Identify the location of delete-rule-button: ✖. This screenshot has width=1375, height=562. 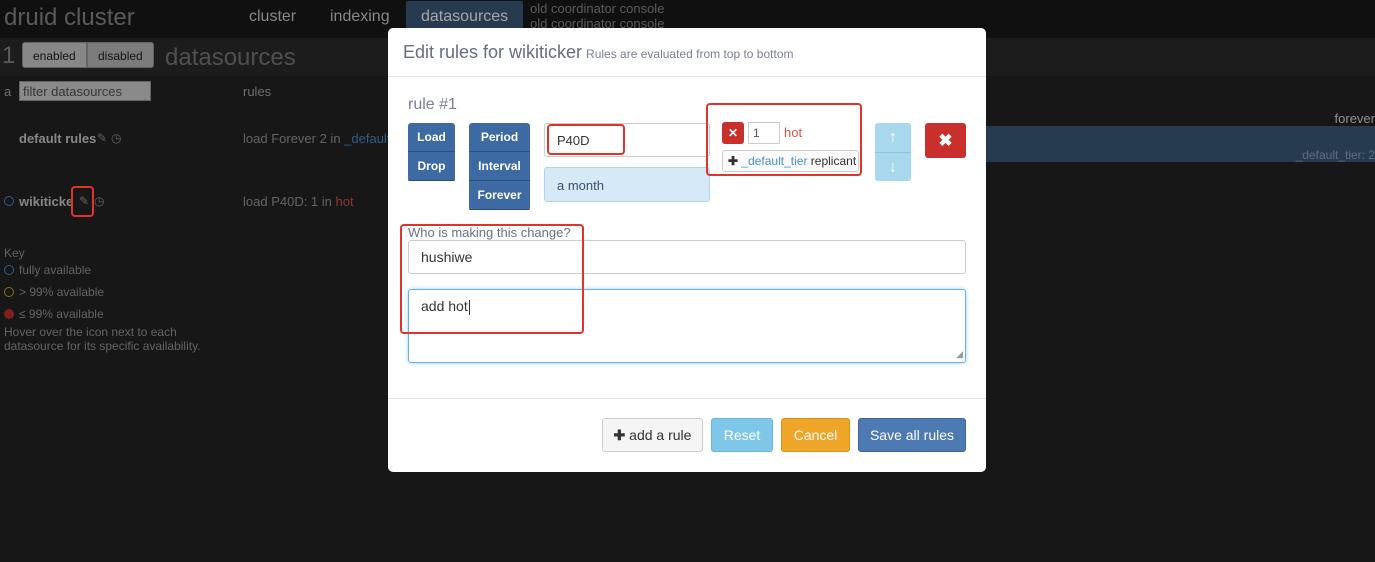
(945, 140).